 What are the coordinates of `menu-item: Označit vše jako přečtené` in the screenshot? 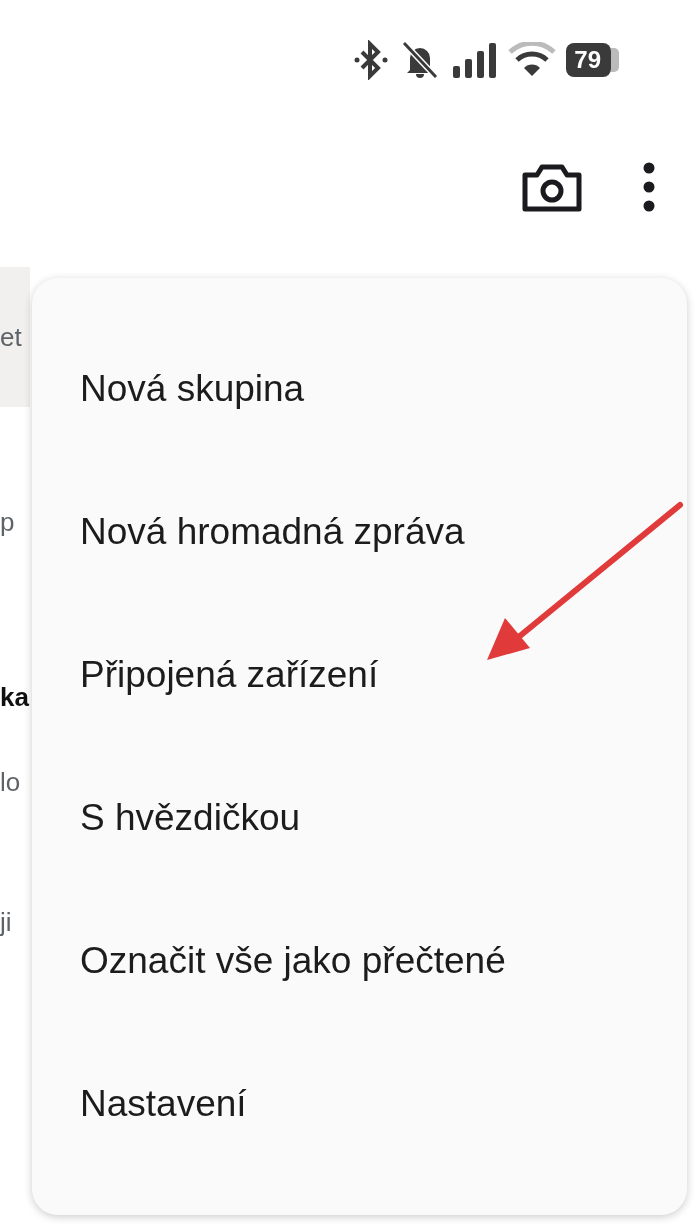 It's located at (359, 961).